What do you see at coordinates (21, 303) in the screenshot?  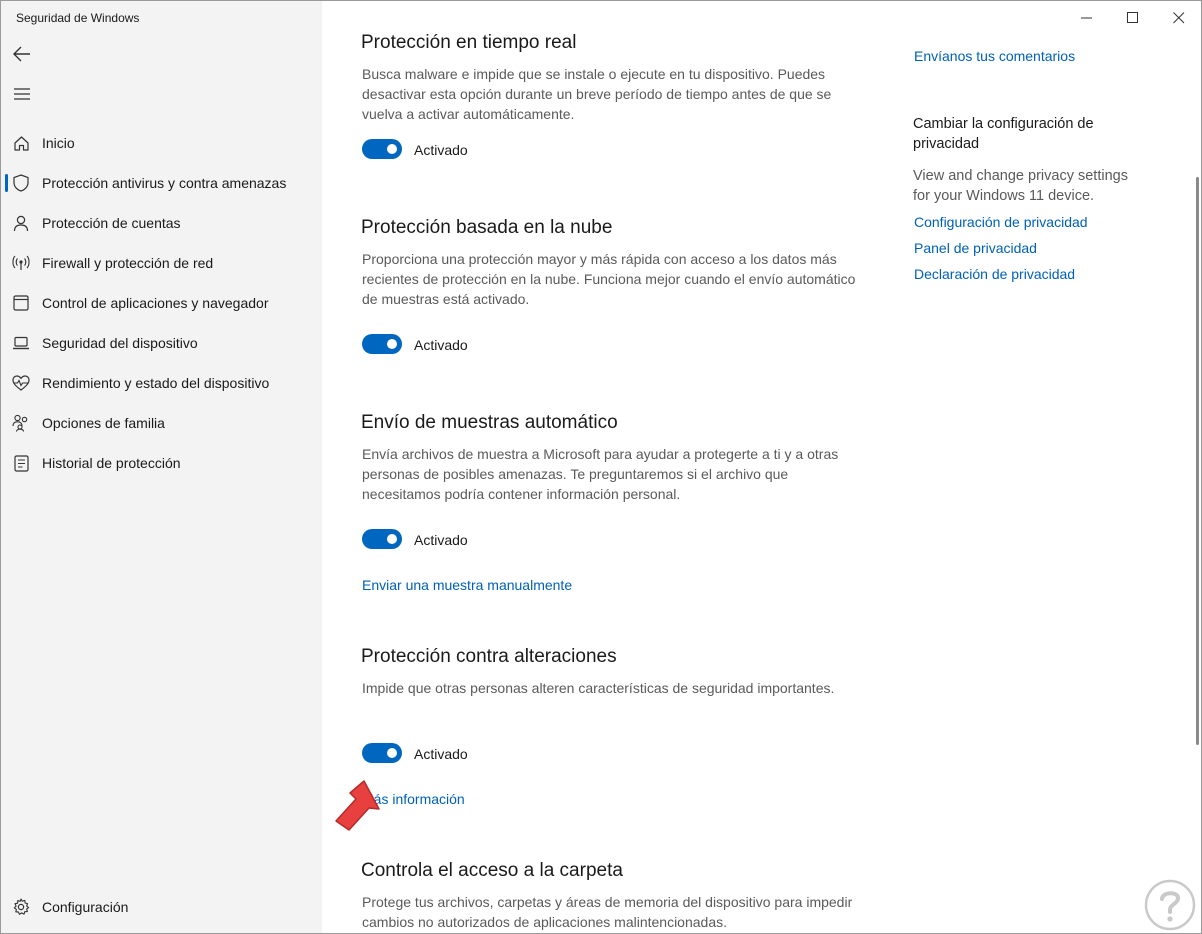 I see `app-browser-icon` at bounding box center [21, 303].